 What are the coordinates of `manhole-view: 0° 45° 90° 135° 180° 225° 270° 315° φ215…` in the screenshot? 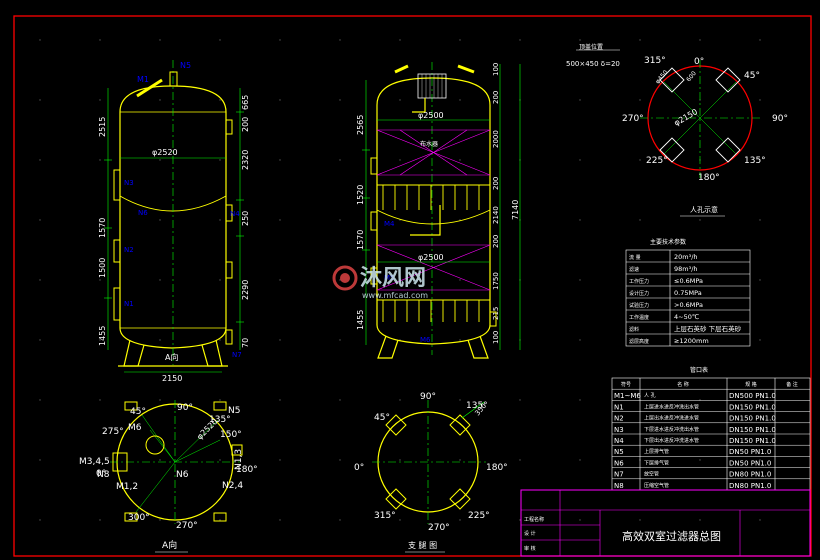 It's located at (677, 130).